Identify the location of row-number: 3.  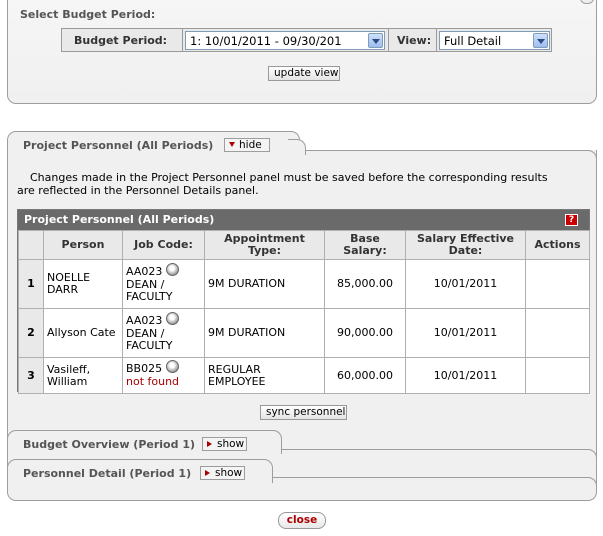
(31, 375).